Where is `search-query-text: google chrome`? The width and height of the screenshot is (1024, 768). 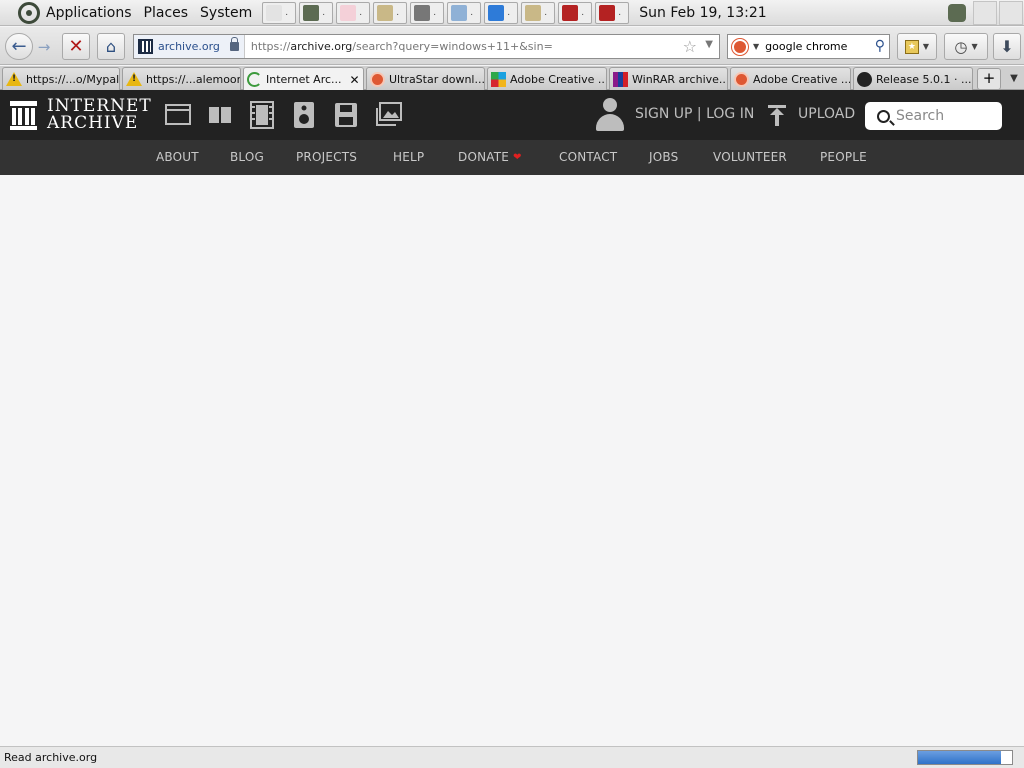
search-query-text: google chrome is located at coordinates (806, 46).